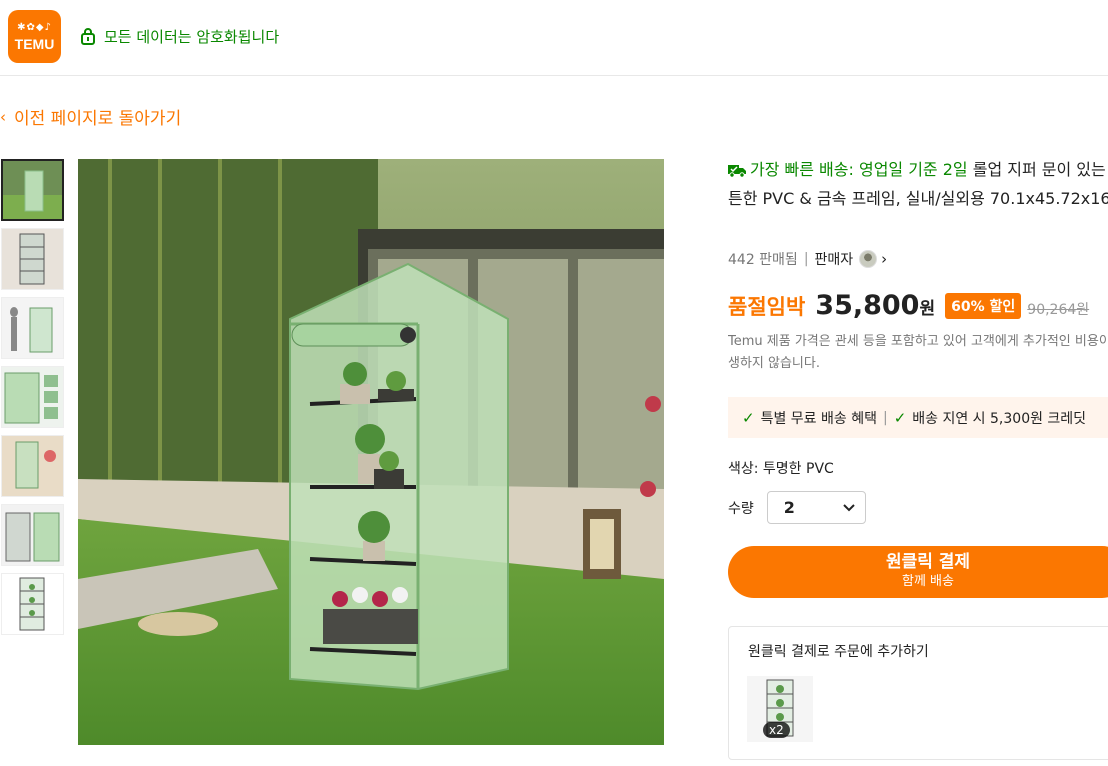 This screenshot has width=1108, height=766. I want to click on quantity-row: 수량 2, so click(797, 507).